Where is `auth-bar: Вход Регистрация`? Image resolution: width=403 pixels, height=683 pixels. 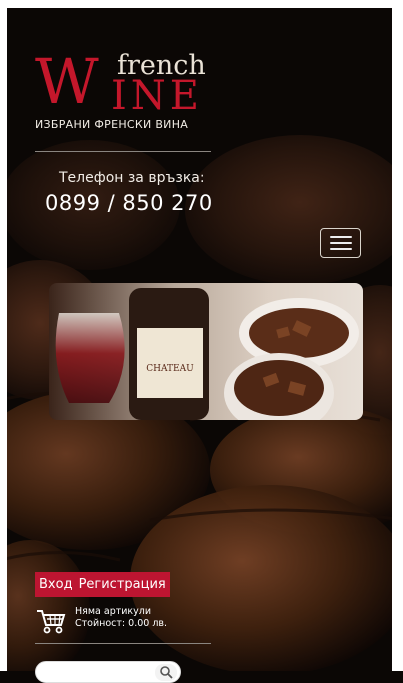
auth-bar: Вход Регистрация is located at coordinates (102, 584).